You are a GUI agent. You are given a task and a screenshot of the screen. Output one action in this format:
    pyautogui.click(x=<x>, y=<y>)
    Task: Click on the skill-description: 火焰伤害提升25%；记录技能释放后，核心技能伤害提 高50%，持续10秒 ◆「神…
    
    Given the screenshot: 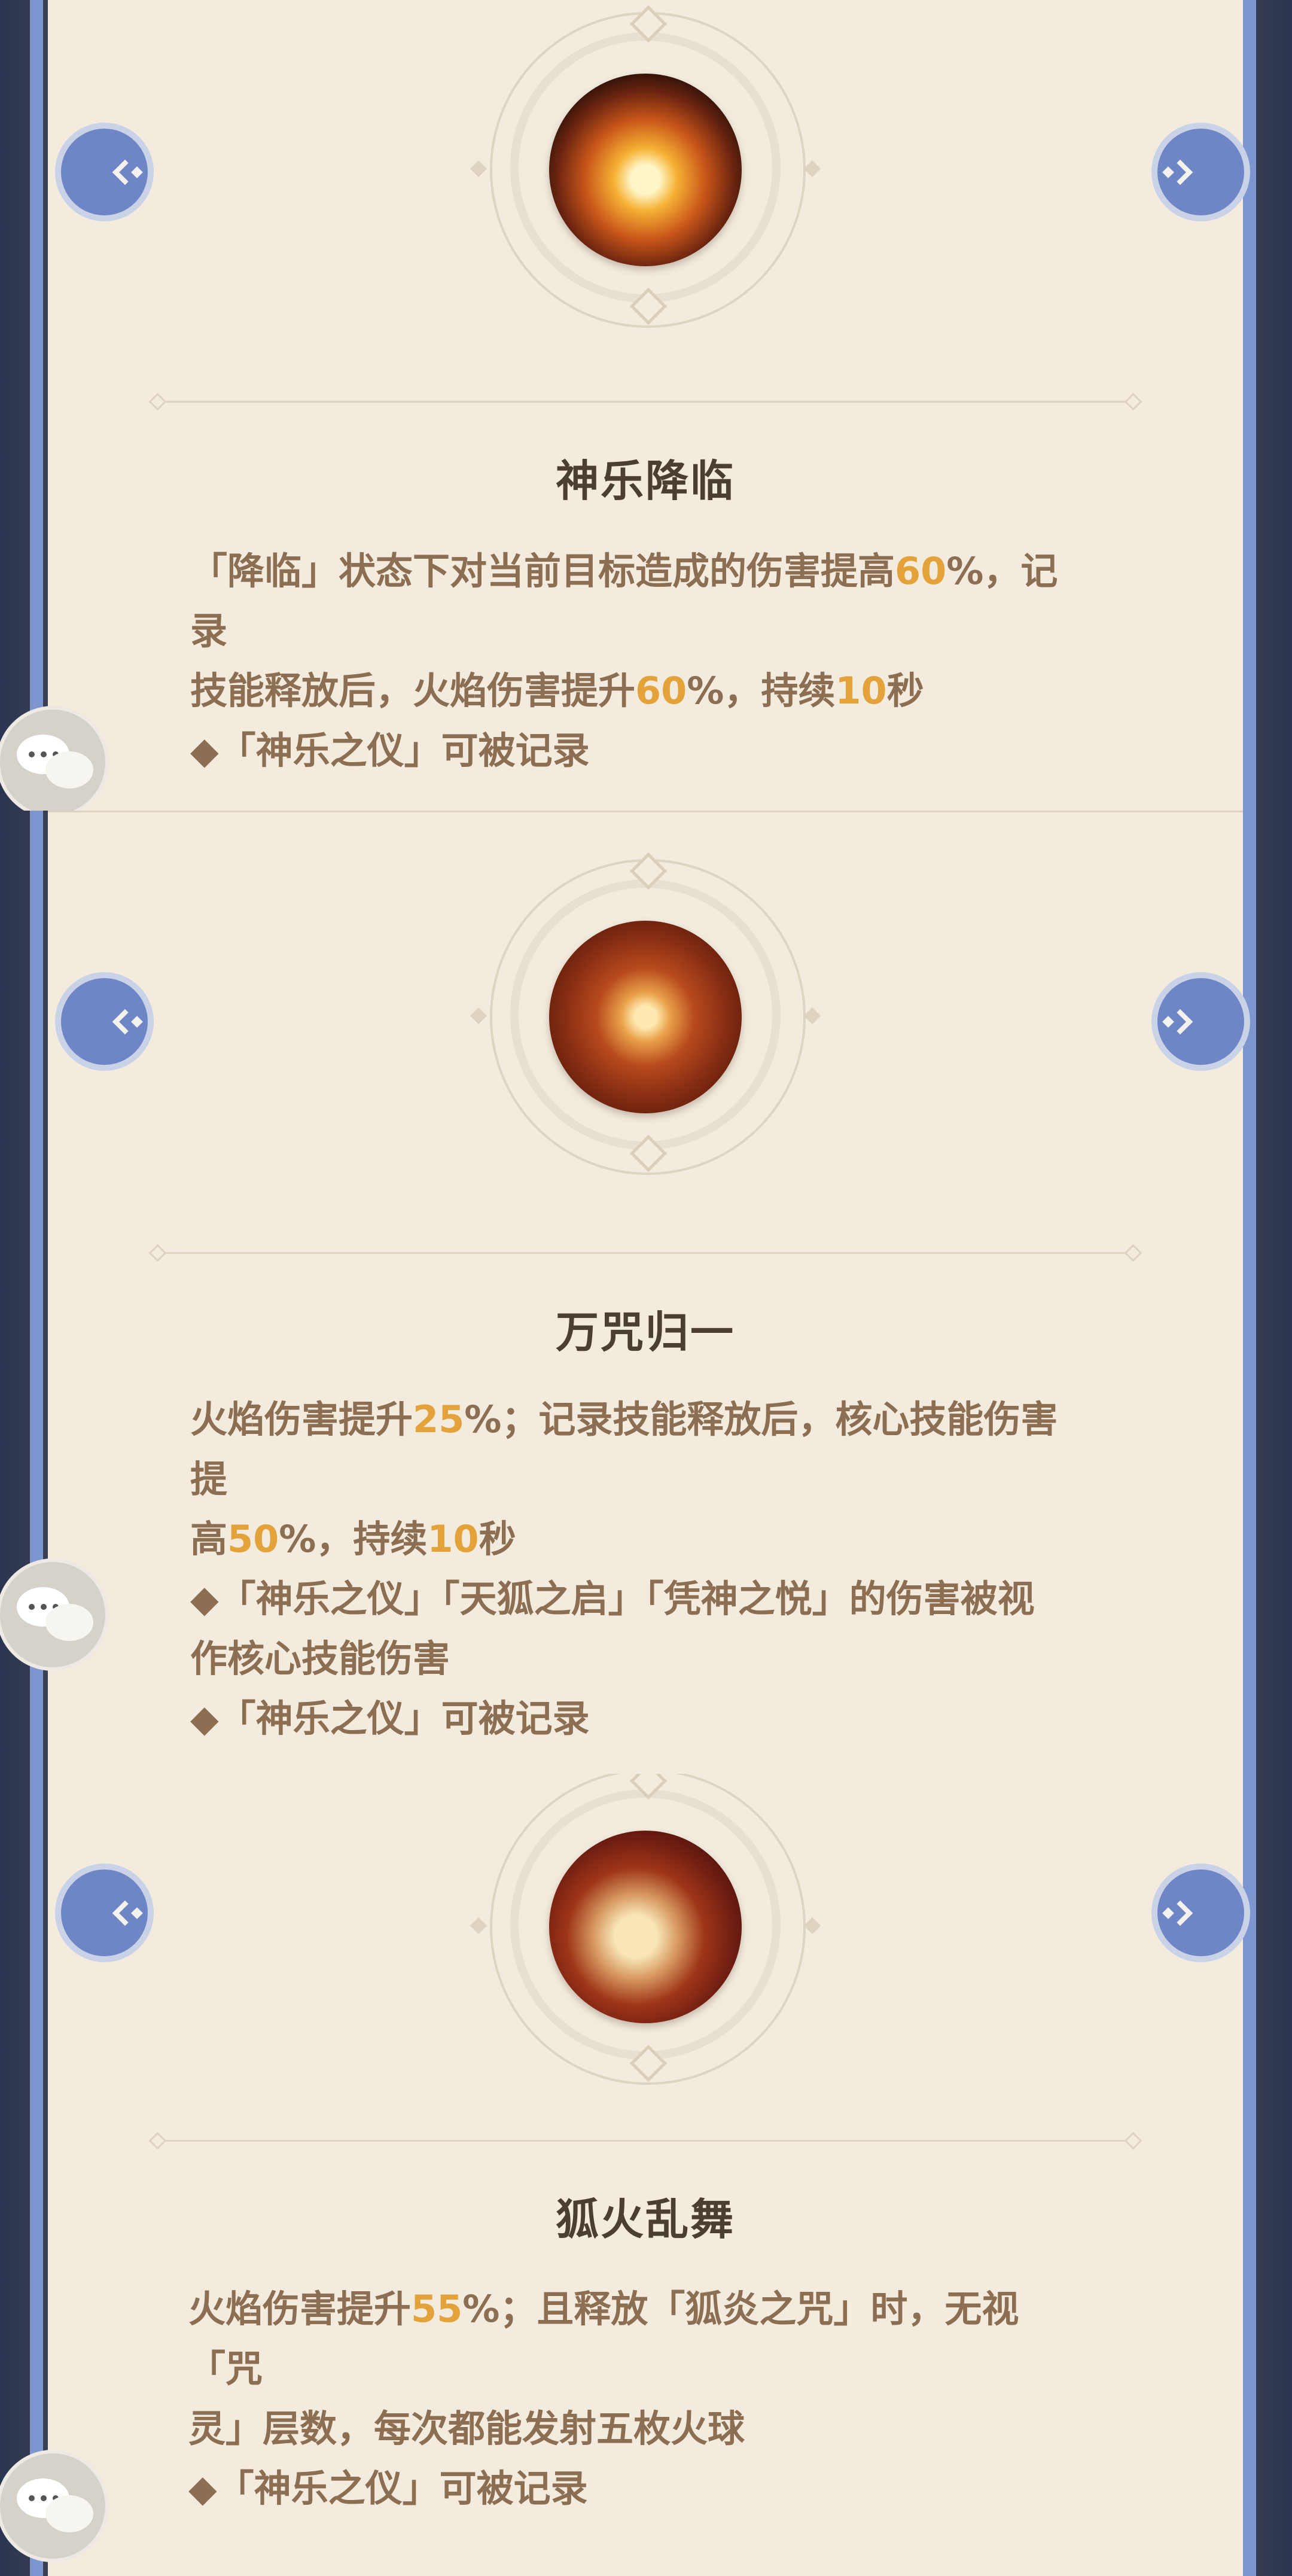 What is the action you would take?
    pyautogui.click(x=631, y=1569)
    